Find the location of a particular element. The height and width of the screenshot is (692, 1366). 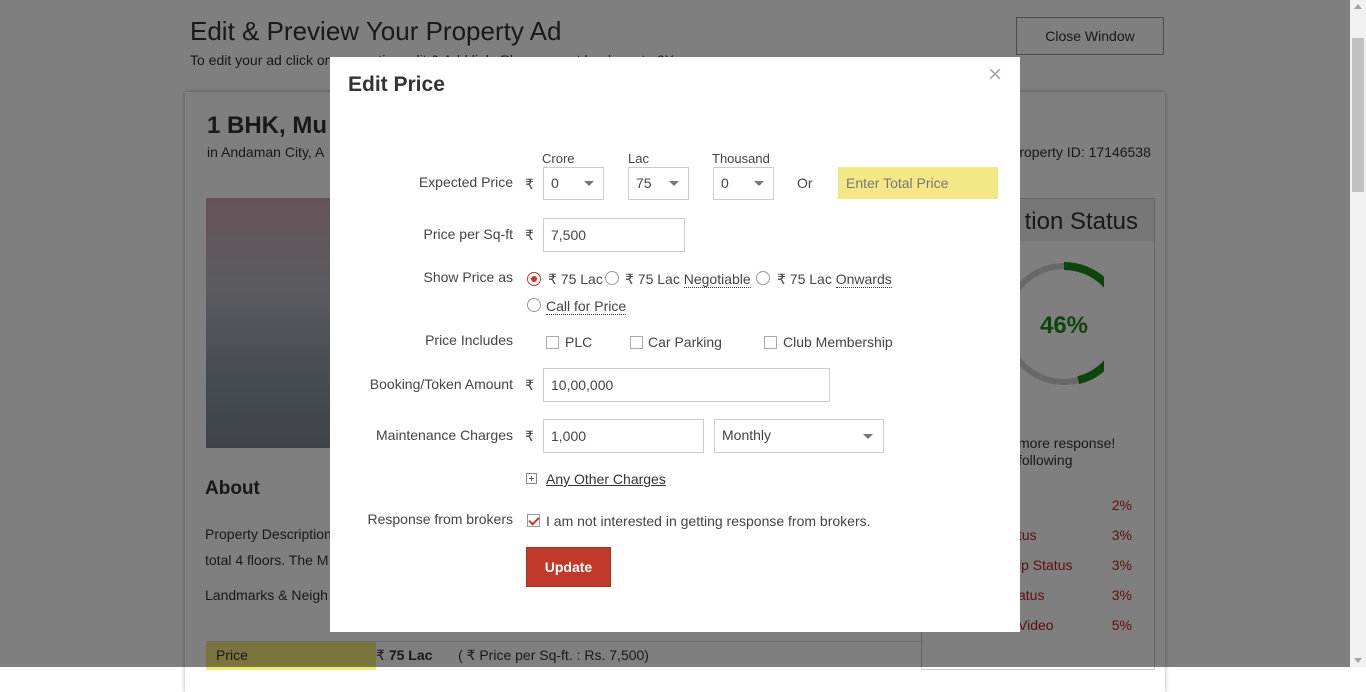

close-icon: × is located at coordinates (995, 75).